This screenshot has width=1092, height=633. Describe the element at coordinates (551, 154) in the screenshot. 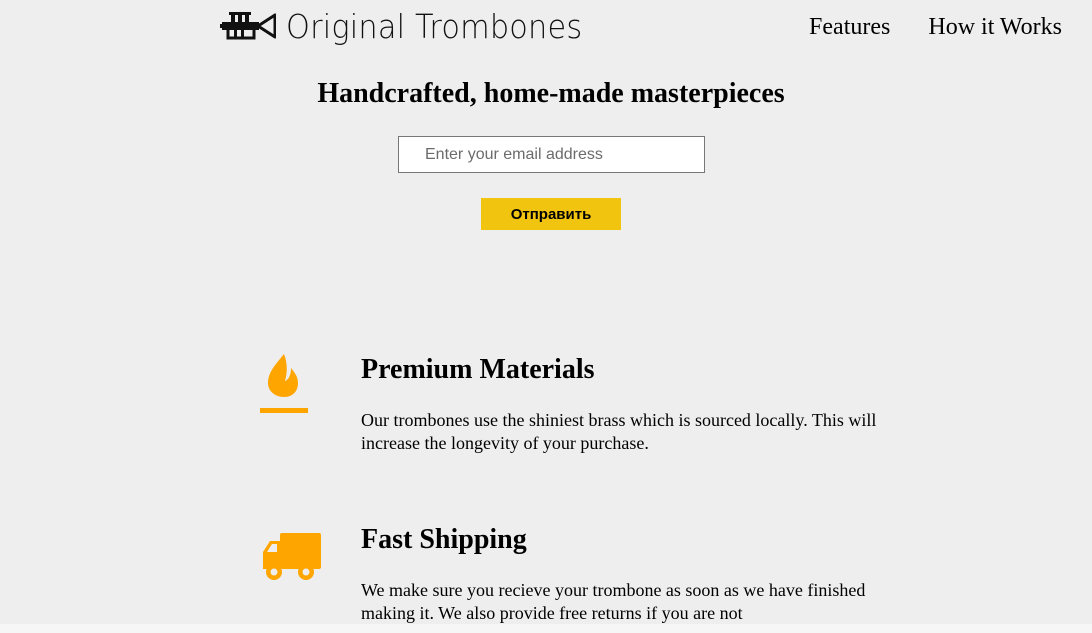

I see `email-input` at that location.